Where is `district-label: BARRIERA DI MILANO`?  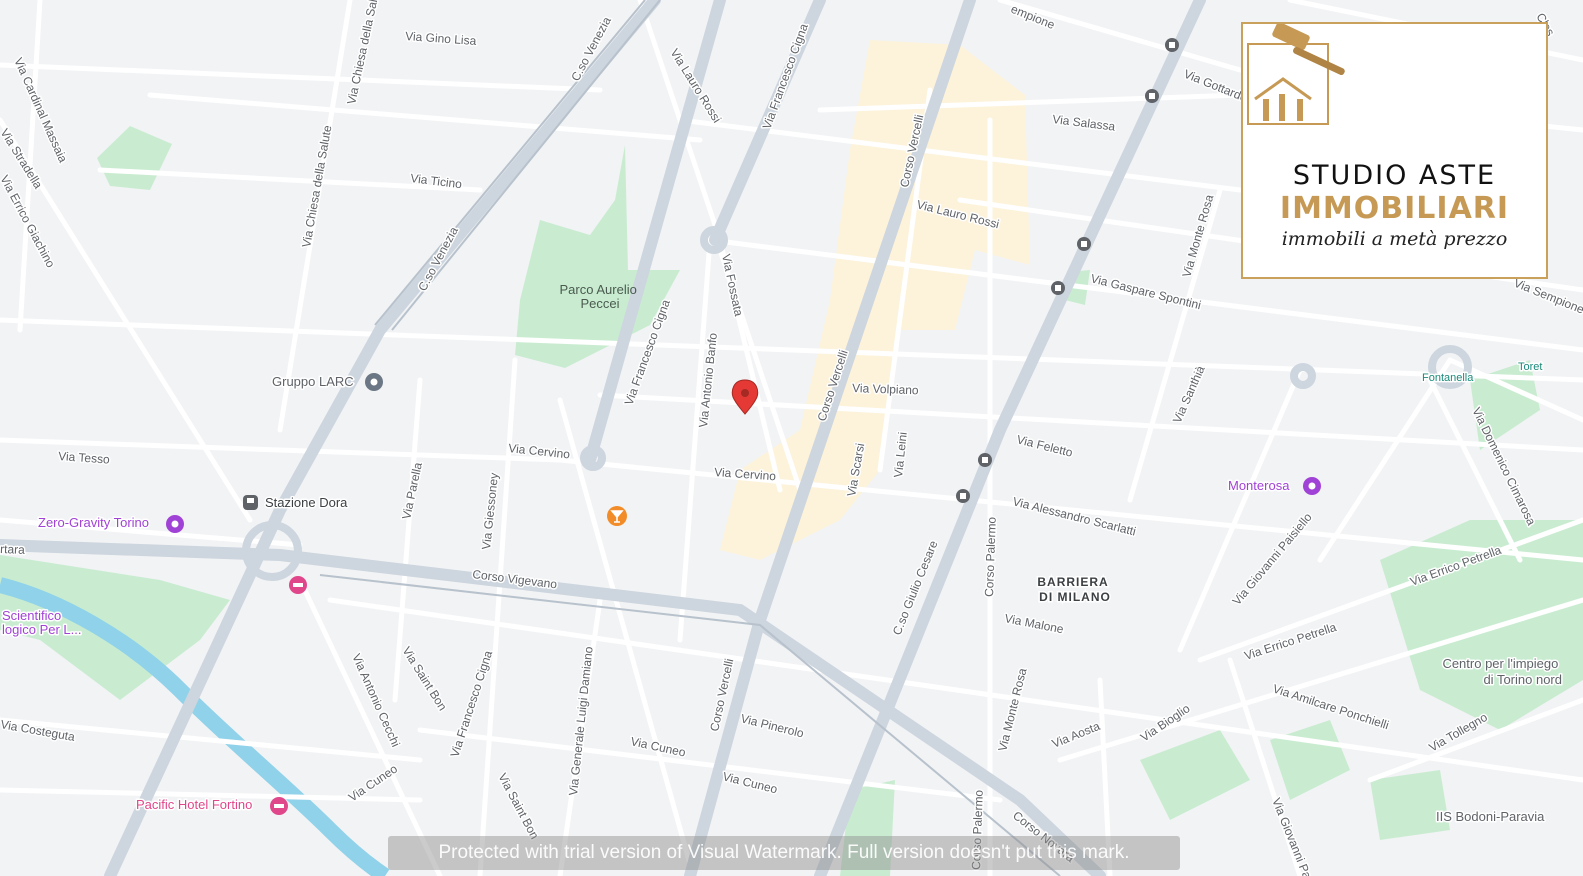 district-label: BARRIERA DI MILANO is located at coordinates (1074, 589).